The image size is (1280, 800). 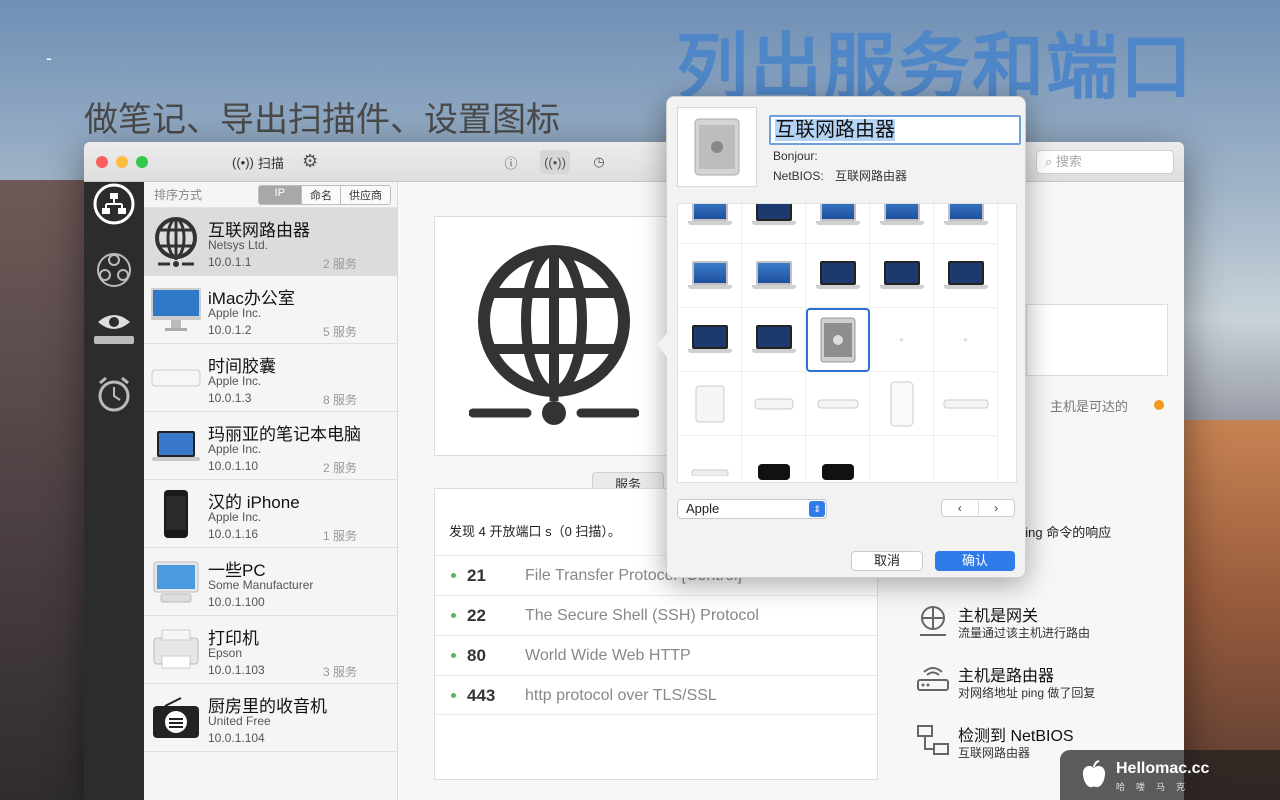 I want to click on device-row: iMac办公室 Apple Inc. 10.0.1.2 5 服务, so click(x=270, y=310).